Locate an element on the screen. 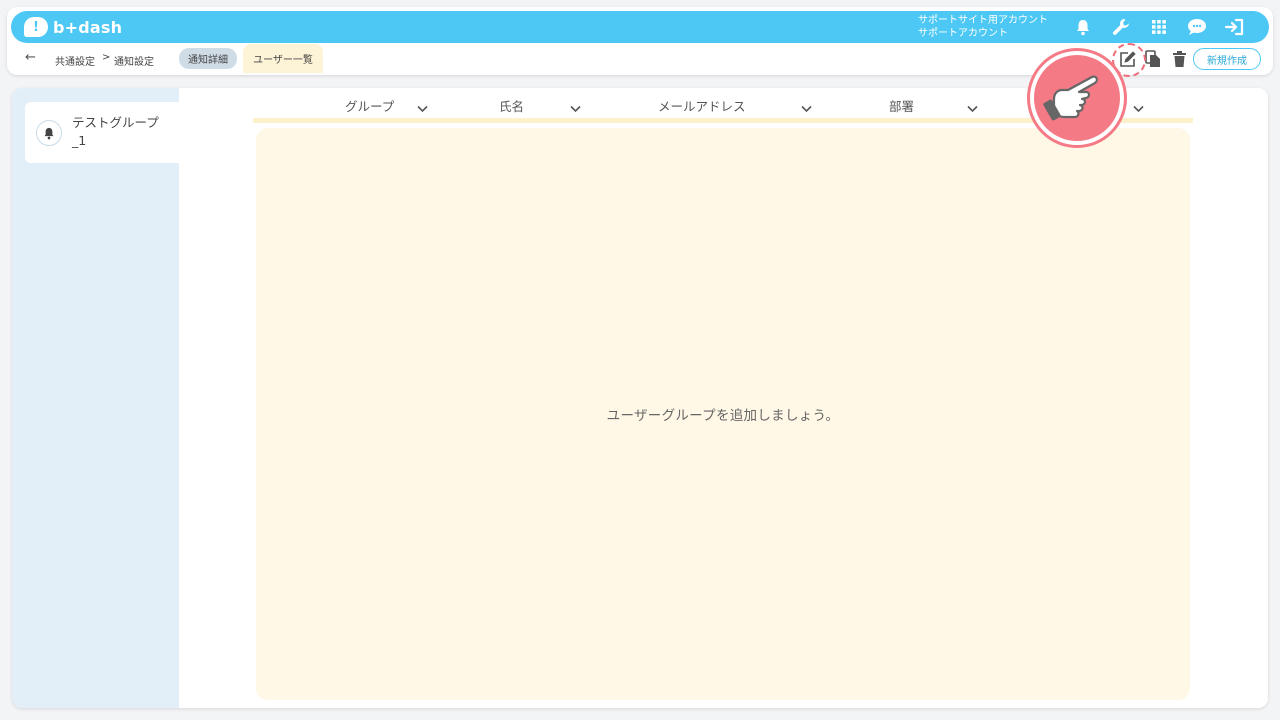 The height and width of the screenshot is (720, 1280). tab-user-list: ユーザー一覧 is located at coordinates (283, 58).